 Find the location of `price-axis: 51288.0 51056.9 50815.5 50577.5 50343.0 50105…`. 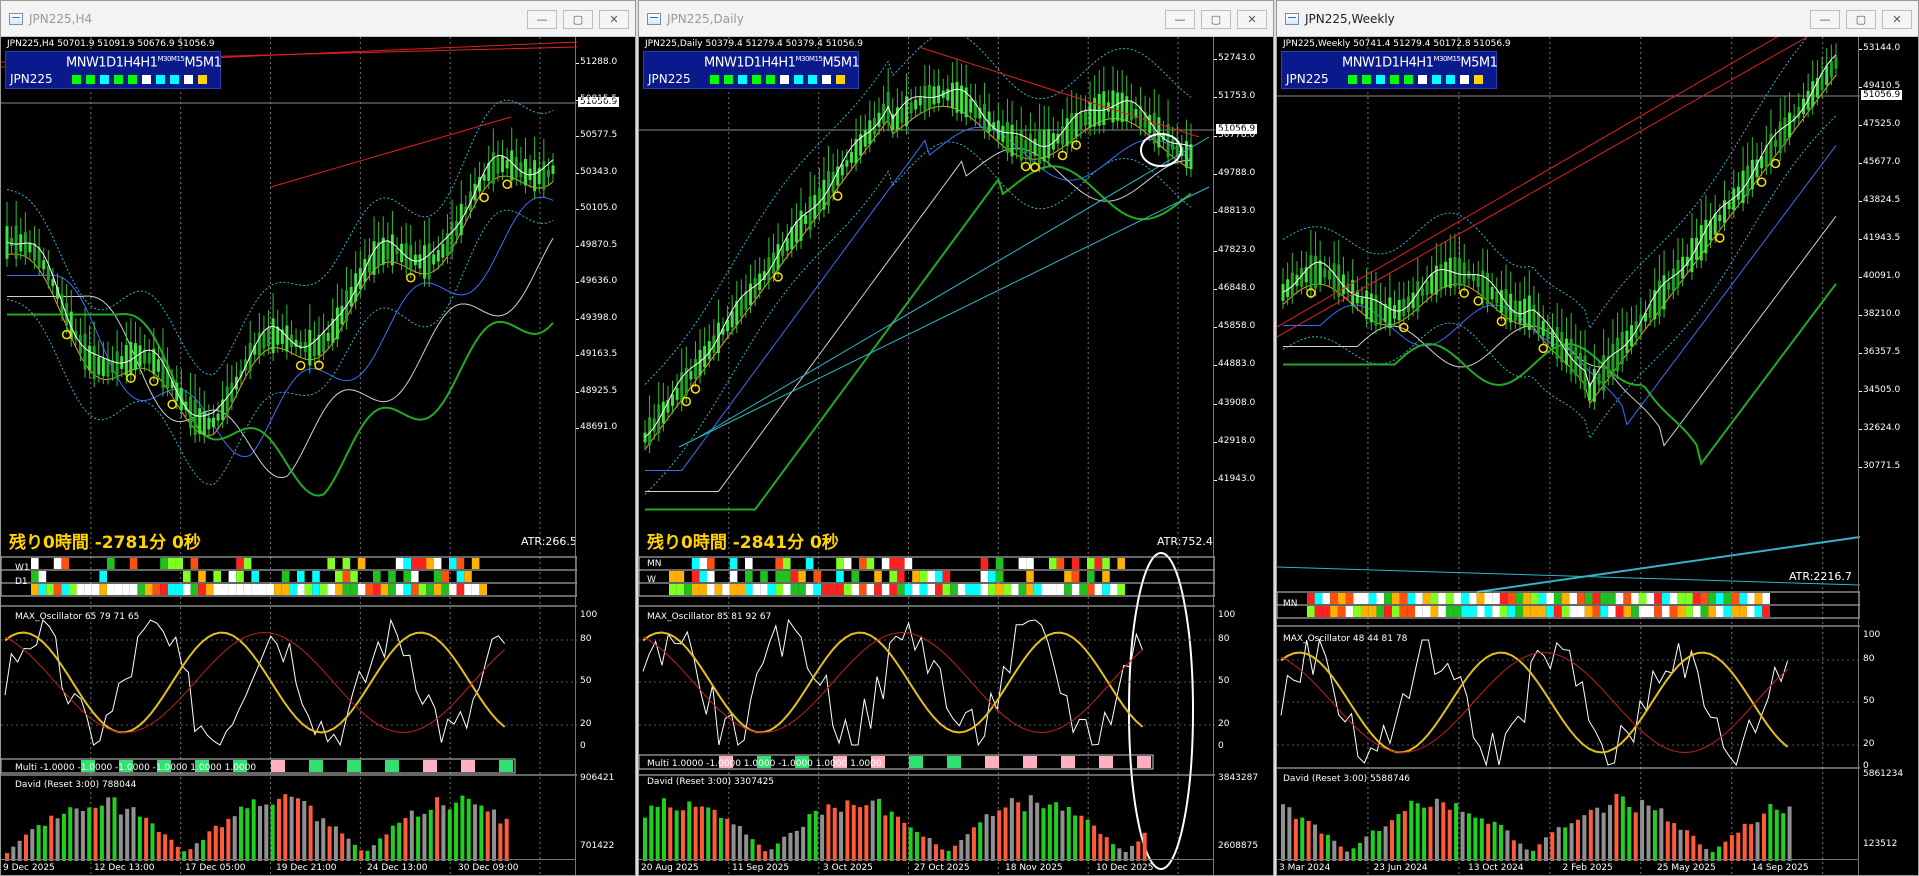

price-axis: 51288.0 51056.9 50815.5 50577.5 50343.0 50105… is located at coordinates (605, 456).